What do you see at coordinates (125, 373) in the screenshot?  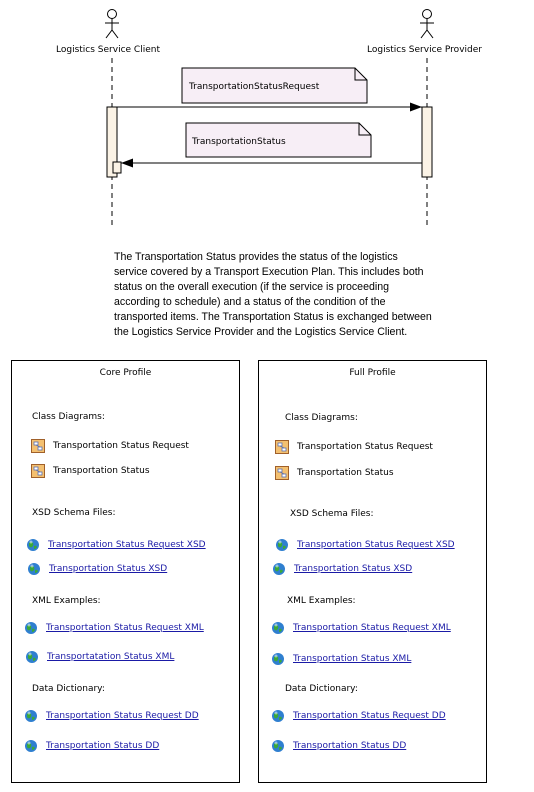 I see `core-profile-title: Core Profile` at bounding box center [125, 373].